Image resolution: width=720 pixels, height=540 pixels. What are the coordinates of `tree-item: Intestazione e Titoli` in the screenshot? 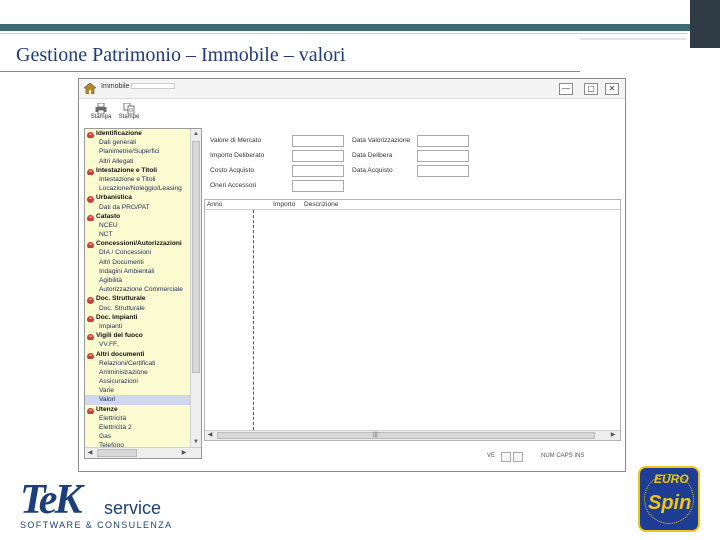 It's located at (138, 179).